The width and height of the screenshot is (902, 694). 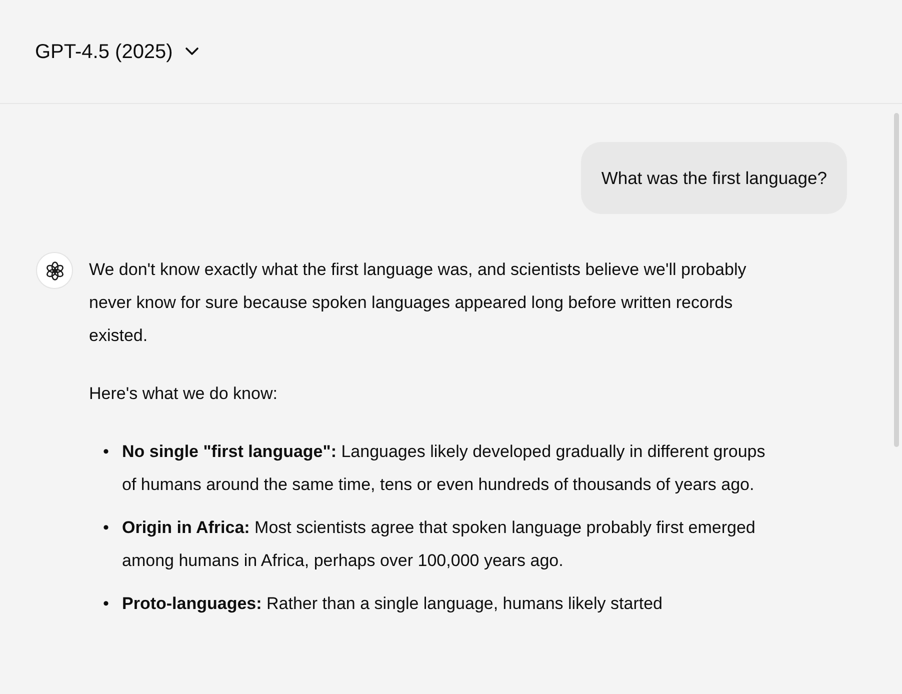 What do you see at coordinates (55, 271) in the screenshot?
I see `knot-logo-icon` at bounding box center [55, 271].